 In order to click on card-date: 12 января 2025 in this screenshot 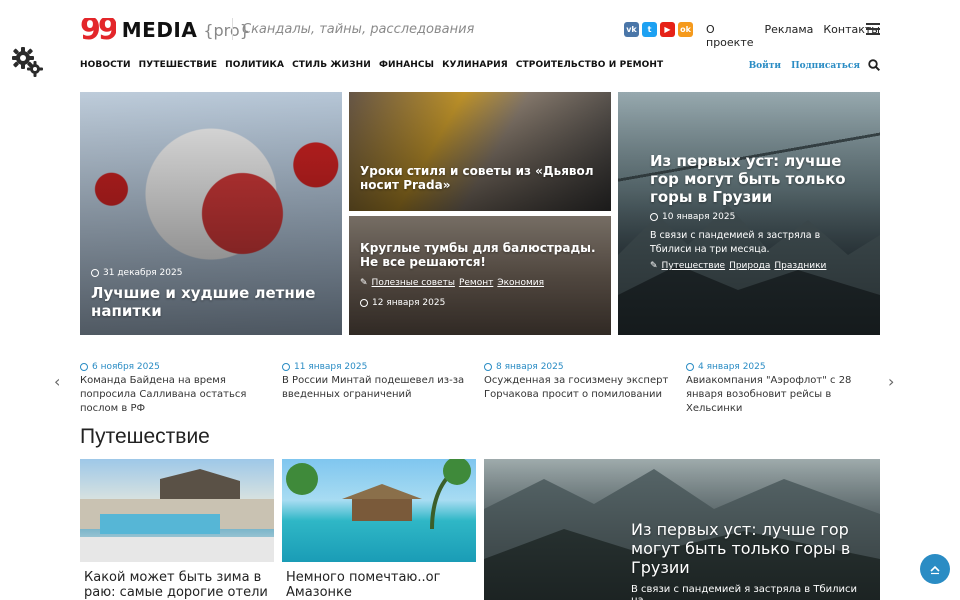, I will do `click(402, 303)`.